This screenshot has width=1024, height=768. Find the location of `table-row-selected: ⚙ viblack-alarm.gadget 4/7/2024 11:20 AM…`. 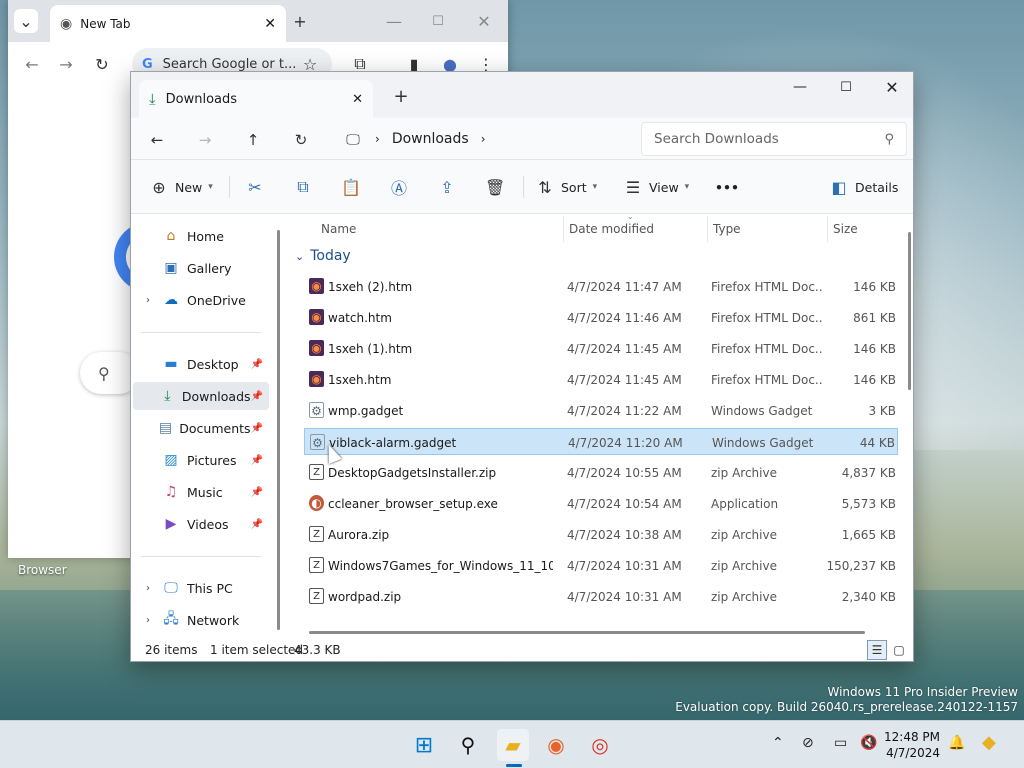

table-row-selected: ⚙ viblack-alarm.gadget 4/7/2024 11:20 AM… is located at coordinates (601, 441).